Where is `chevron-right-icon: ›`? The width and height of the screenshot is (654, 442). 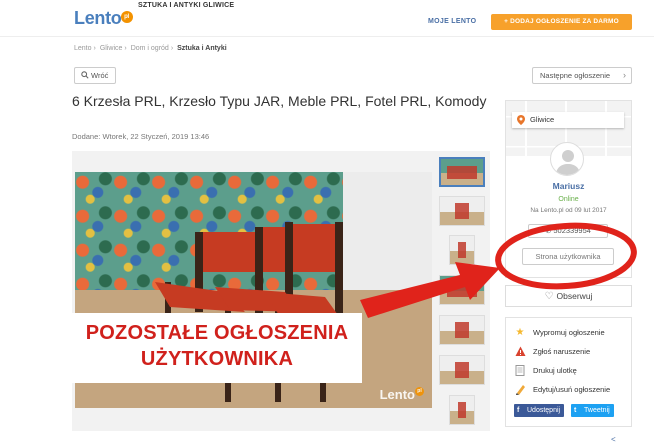
chevron-right-icon: › is located at coordinates (624, 75).